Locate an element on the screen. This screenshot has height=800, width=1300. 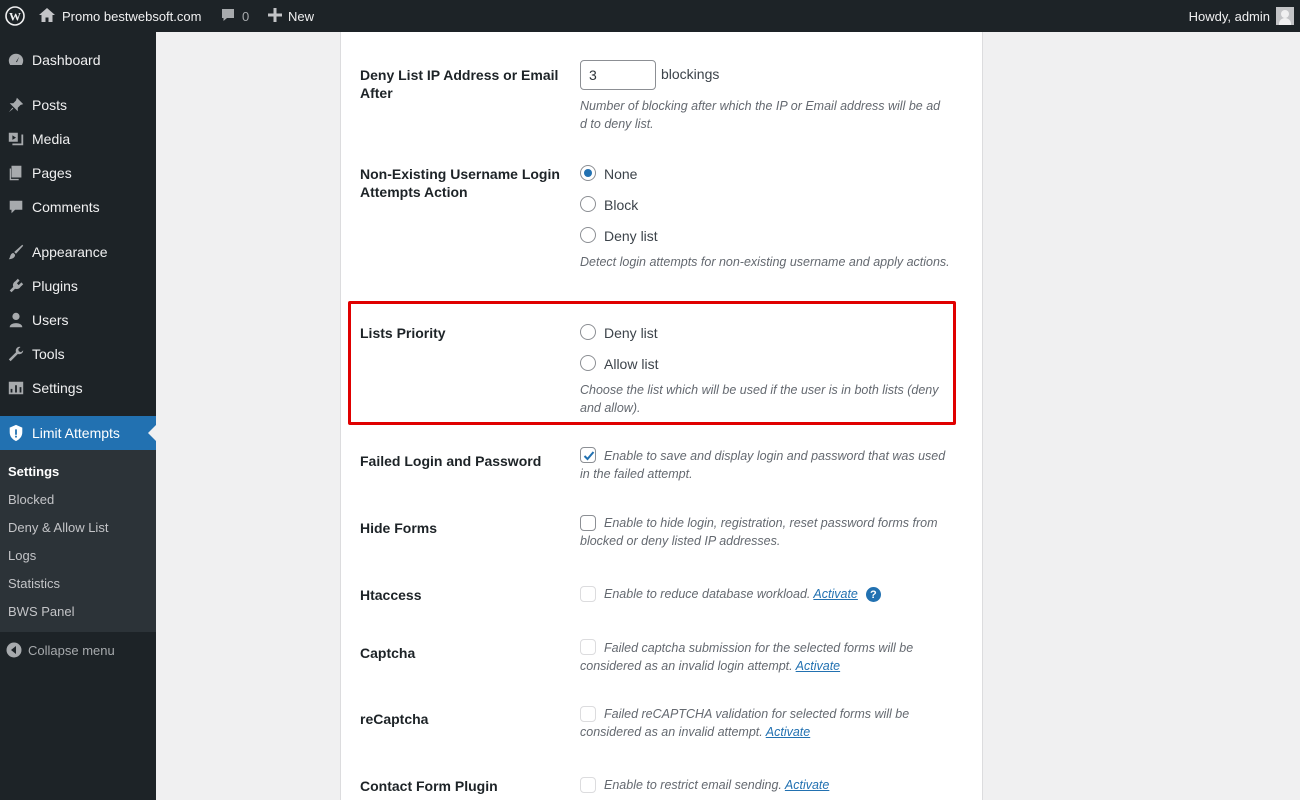
htaccess-activate-link: Activate is located at coordinates (835, 594).